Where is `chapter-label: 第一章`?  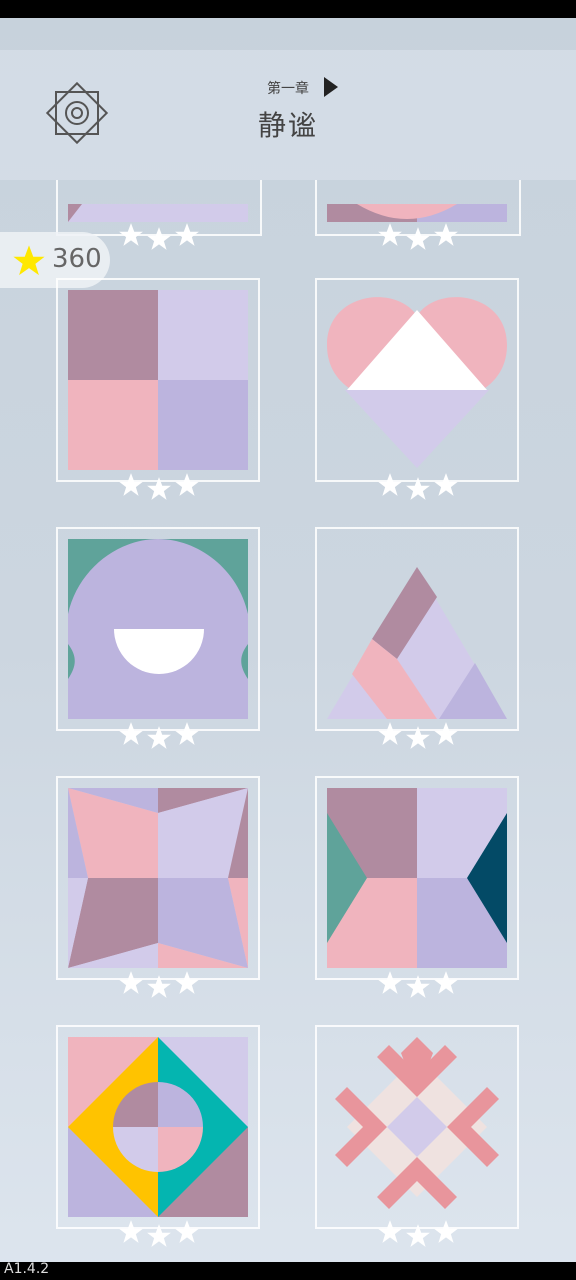 chapter-label: 第一章 is located at coordinates (288, 89).